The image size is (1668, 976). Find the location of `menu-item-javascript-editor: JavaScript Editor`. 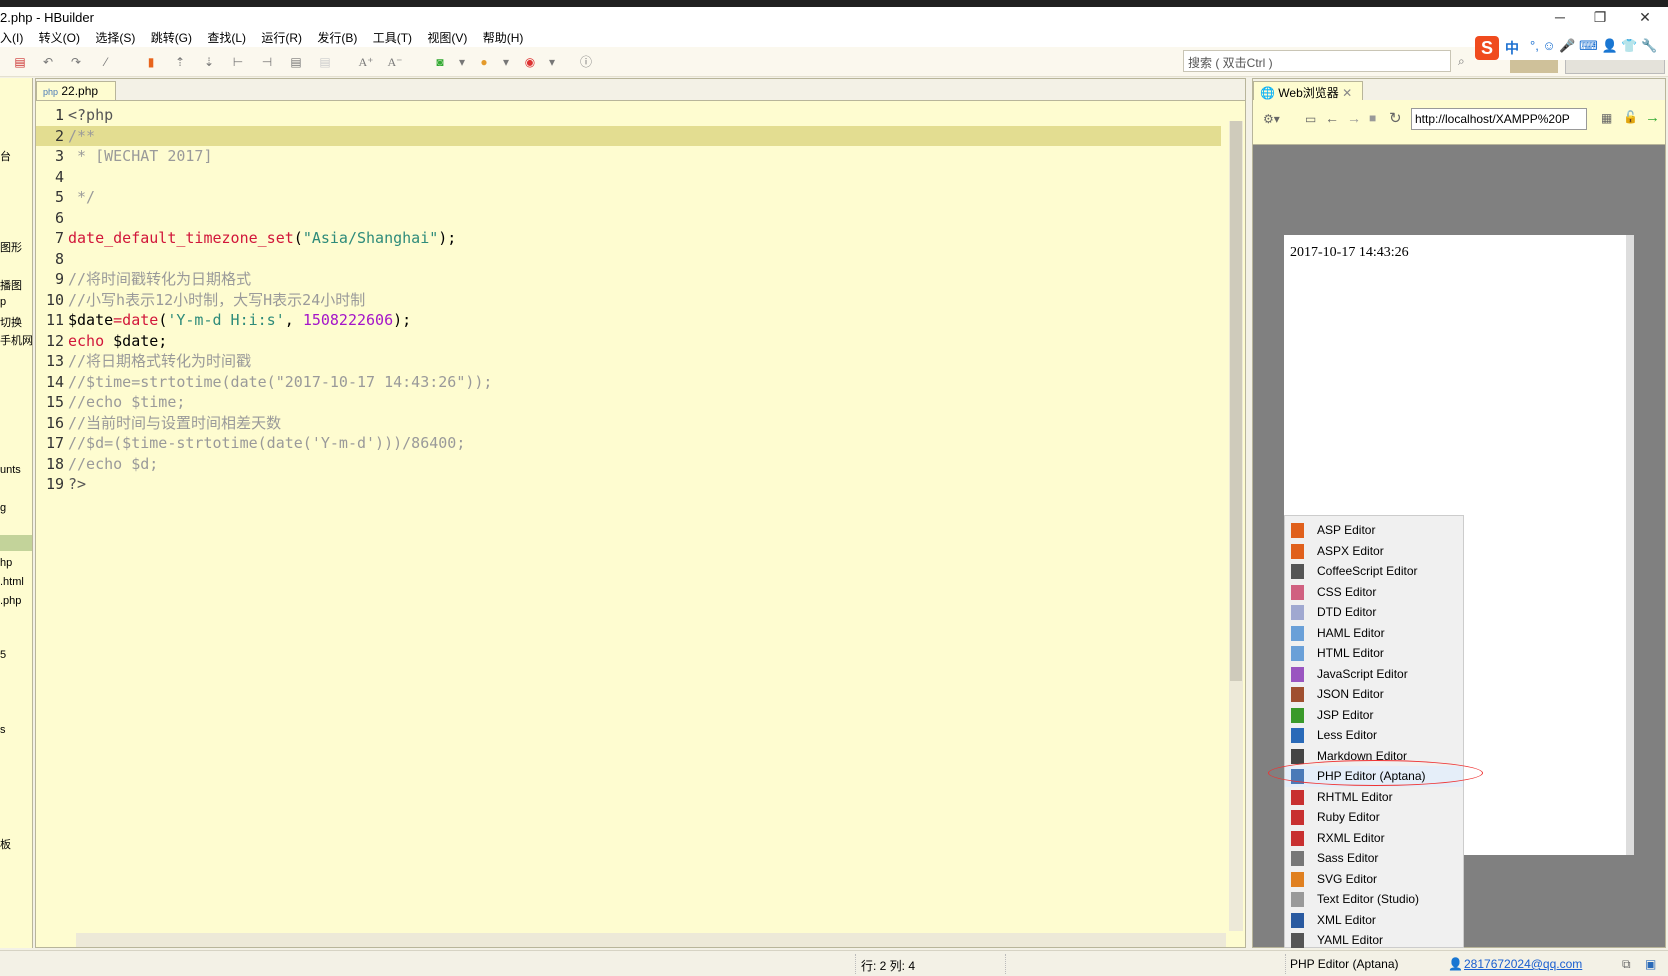

menu-item-javascript-editor: JavaScript Editor is located at coordinates (1374, 674).